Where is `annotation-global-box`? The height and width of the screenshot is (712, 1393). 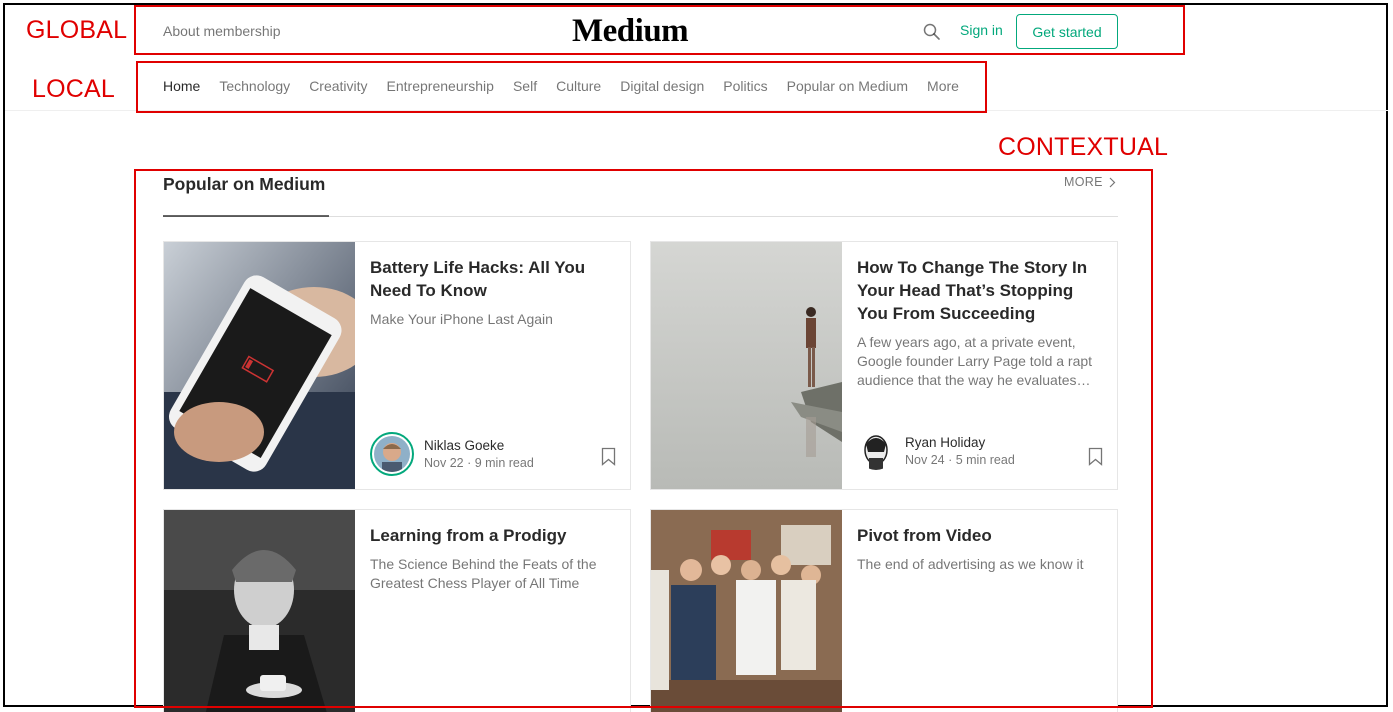 annotation-global-box is located at coordinates (659, 30).